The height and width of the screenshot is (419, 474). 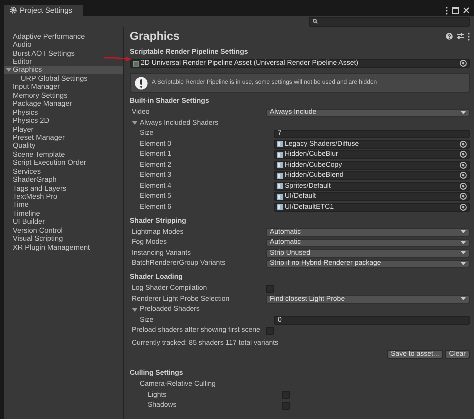 I want to click on gear-icon, so click(x=13, y=10).